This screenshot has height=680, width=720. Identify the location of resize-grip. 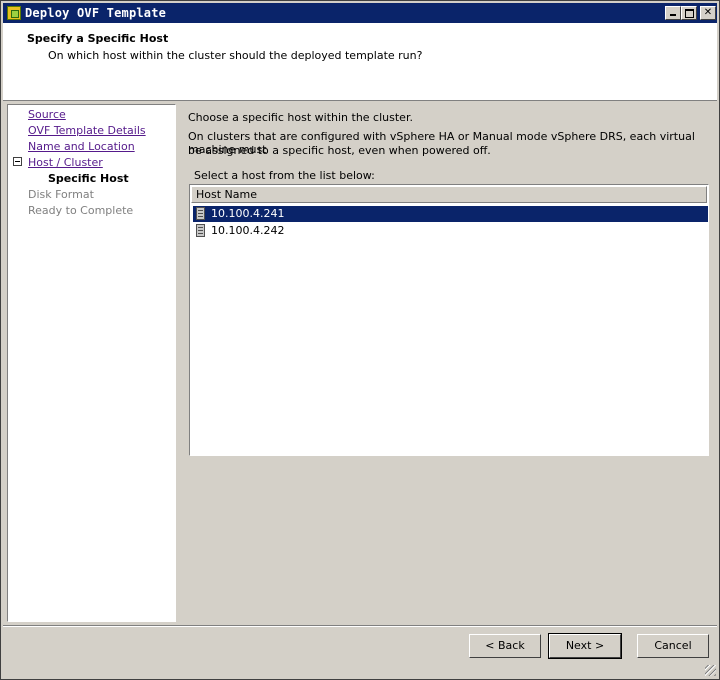
(710, 670).